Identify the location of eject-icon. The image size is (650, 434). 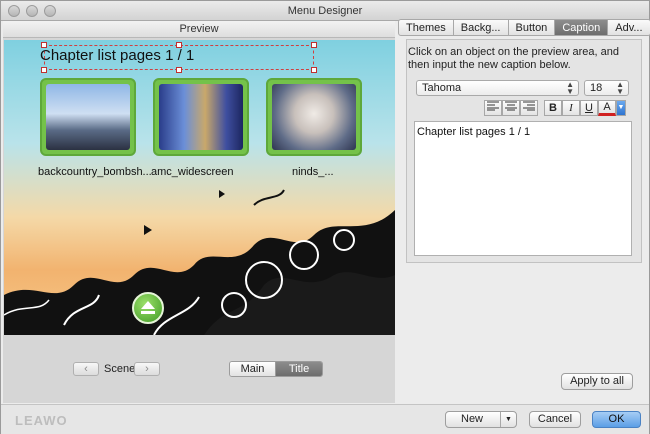
(148, 307).